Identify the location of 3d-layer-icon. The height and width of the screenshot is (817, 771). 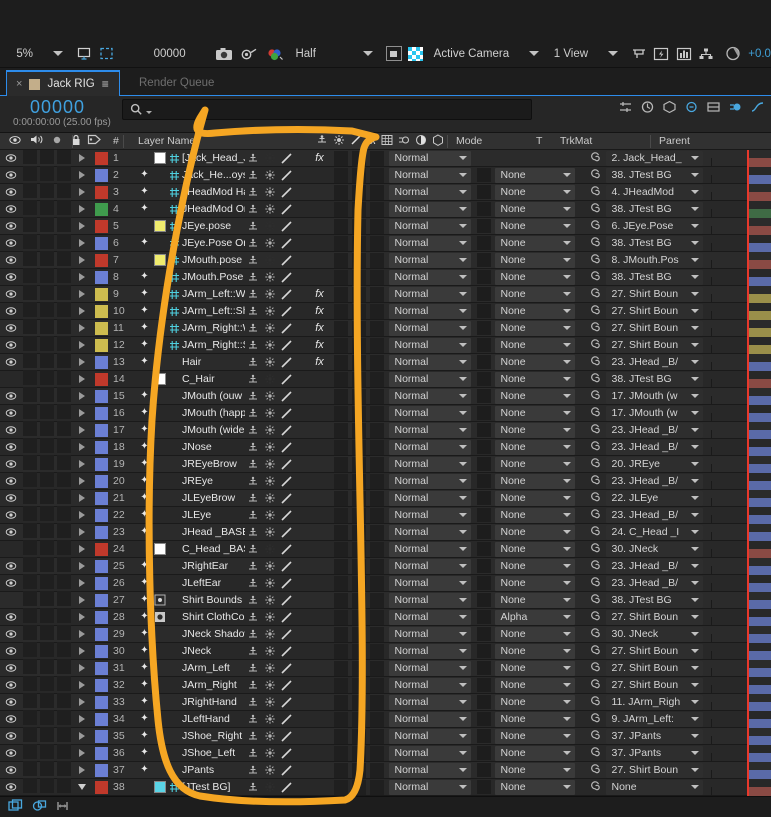
(438, 141).